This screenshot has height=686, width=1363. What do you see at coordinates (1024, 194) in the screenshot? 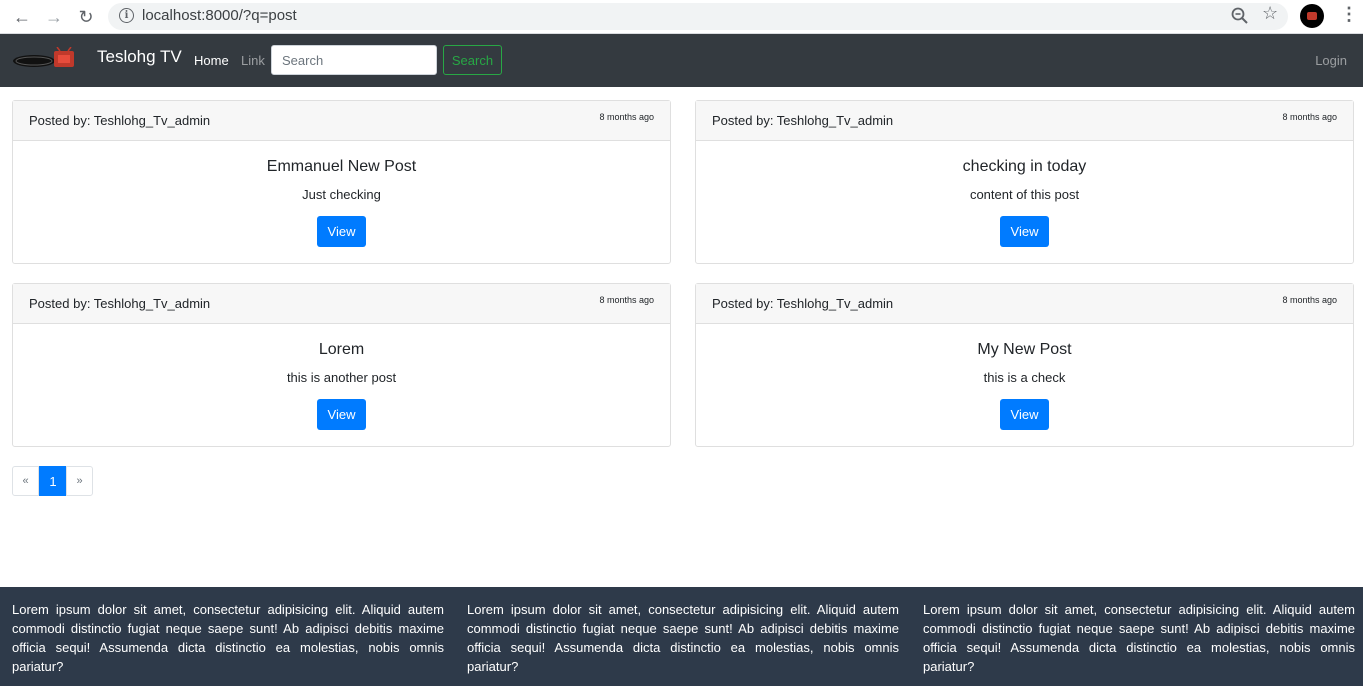
I see `post-text: content of this post` at bounding box center [1024, 194].